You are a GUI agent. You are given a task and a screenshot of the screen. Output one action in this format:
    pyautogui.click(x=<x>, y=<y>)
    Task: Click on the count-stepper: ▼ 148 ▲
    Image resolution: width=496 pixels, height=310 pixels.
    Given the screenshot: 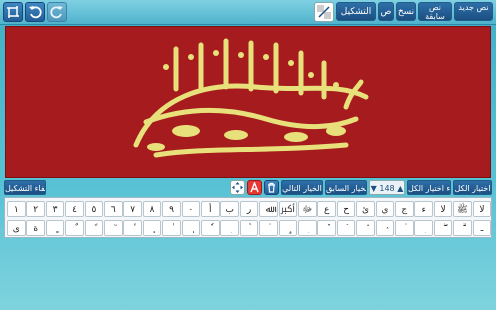 What is the action you would take?
    pyautogui.click(x=387, y=187)
    